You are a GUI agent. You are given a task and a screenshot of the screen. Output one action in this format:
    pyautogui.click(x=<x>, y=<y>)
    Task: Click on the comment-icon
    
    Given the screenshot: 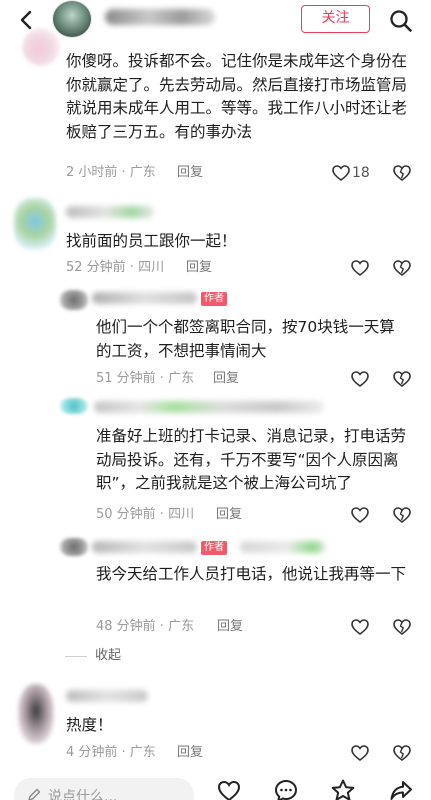 What is the action you would take?
    pyautogui.click(x=286, y=789)
    